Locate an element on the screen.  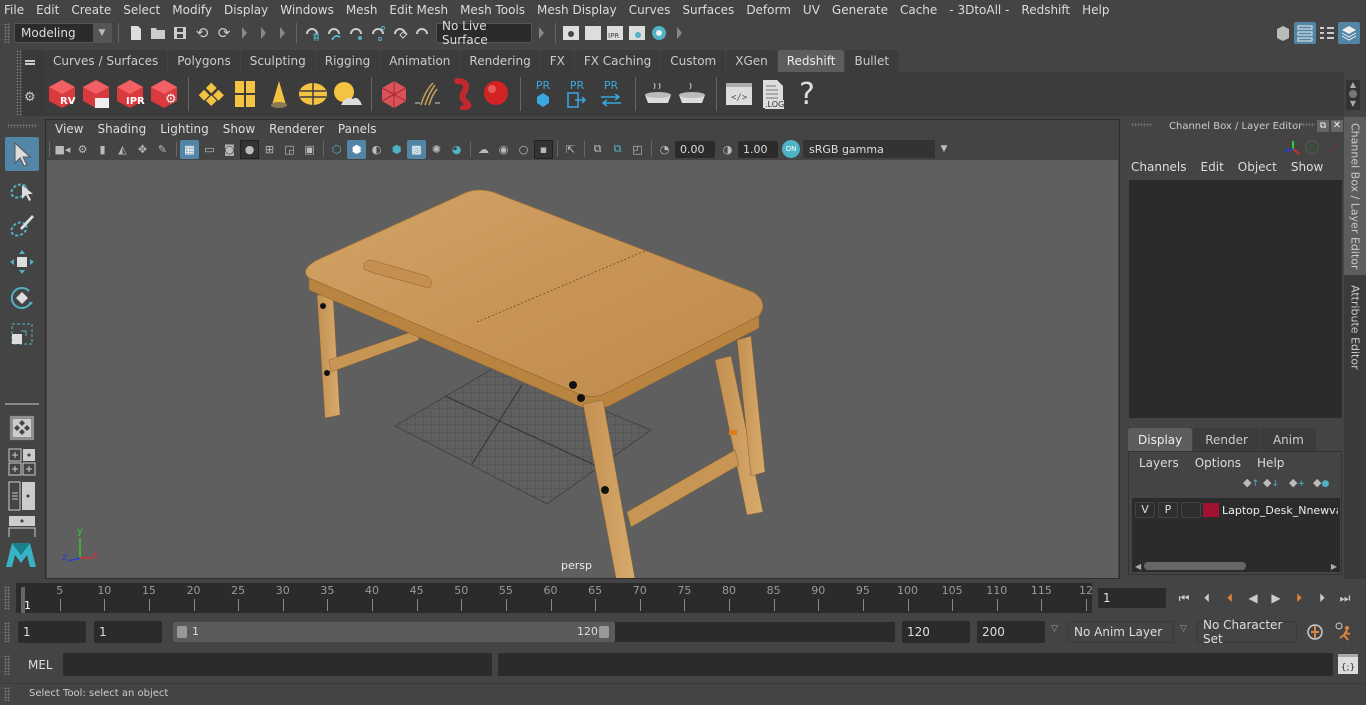
status-line-grip is located at coordinates (7, 33).